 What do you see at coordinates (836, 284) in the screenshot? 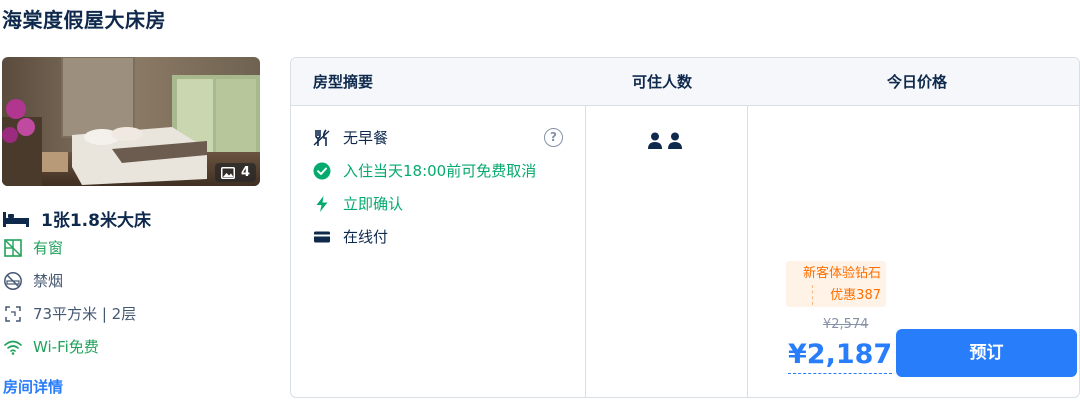
I see `promo-tag: 新客体验钻石 优惠387` at bounding box center [836, 284].